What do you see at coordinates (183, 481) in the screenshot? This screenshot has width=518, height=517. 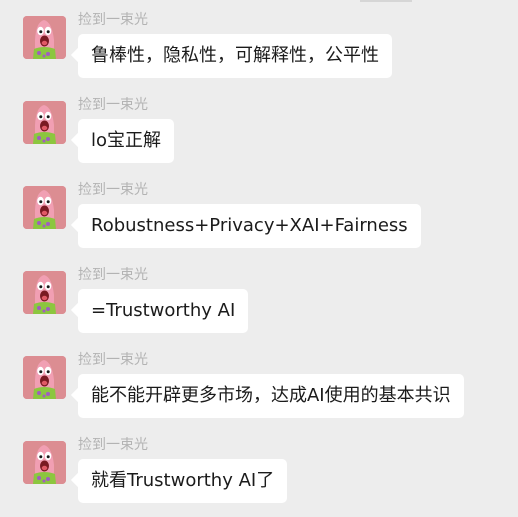 I see `message-bubble: 就看Trustworthy AI了` at bounding box center [183, 481].